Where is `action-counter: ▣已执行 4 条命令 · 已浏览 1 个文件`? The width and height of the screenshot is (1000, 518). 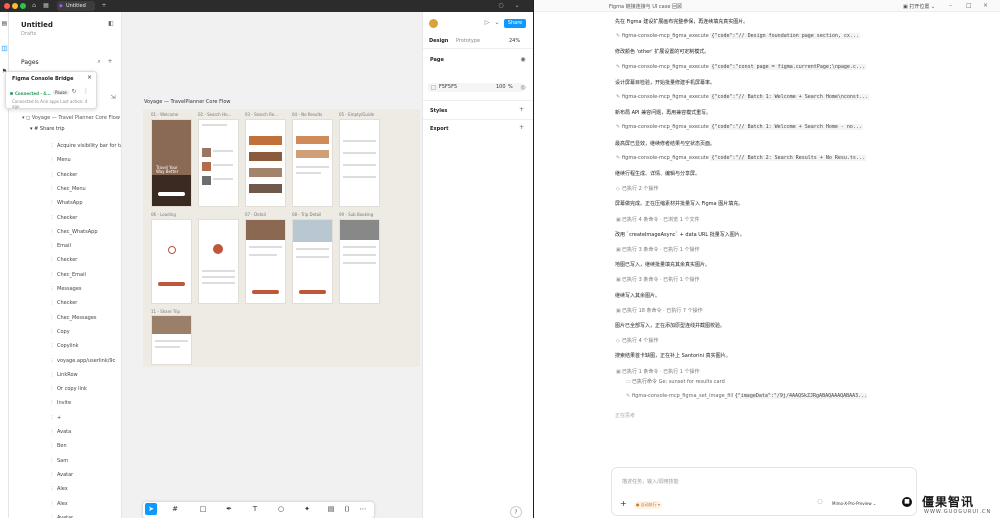 action-counter: ▣已执行 4 条命令 · 已浏览 1 个文件 is located at coordinates (658, 219).